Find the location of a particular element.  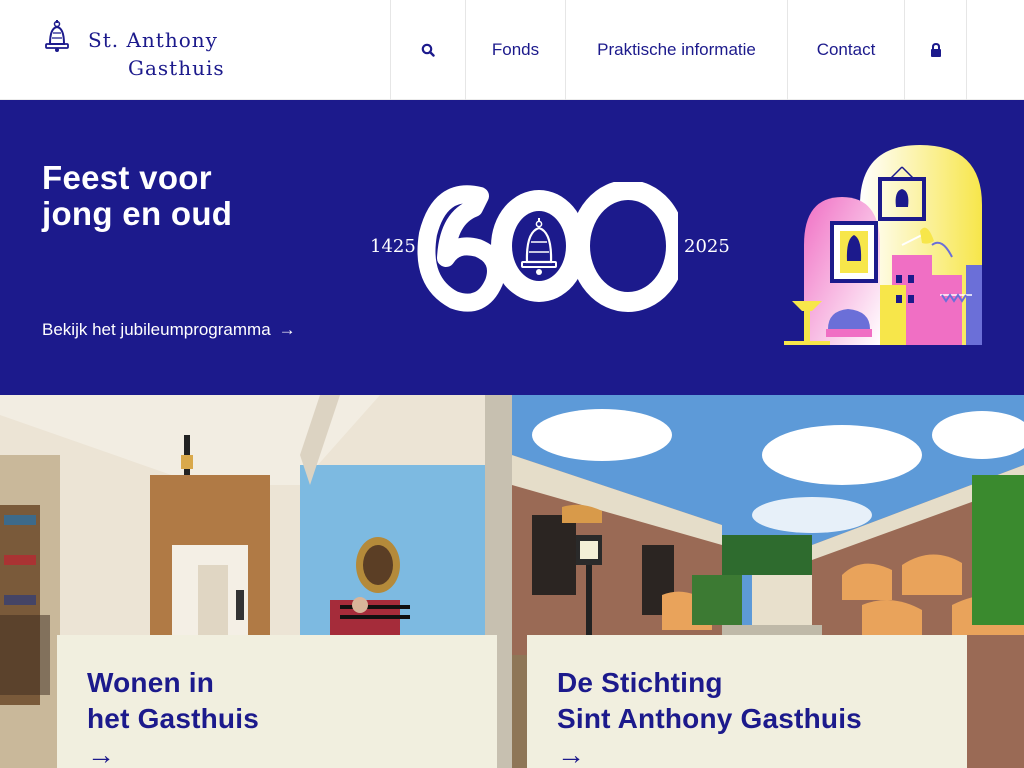

nav-item-fonds: Fonds is located at coordinates (515, 50).